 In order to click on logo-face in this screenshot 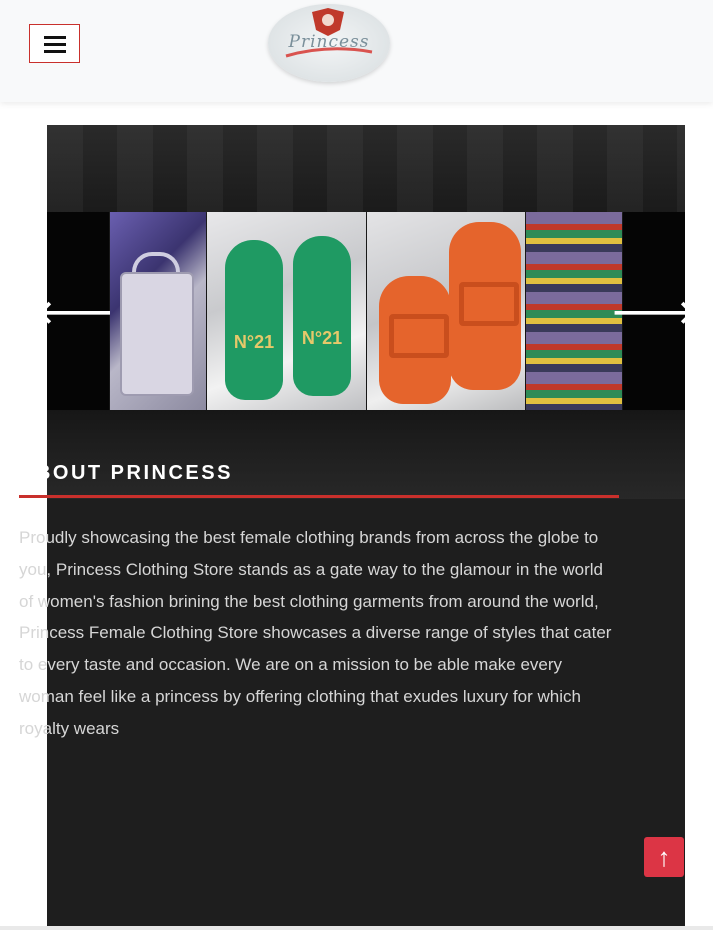, I will do `click(328, 20)`.